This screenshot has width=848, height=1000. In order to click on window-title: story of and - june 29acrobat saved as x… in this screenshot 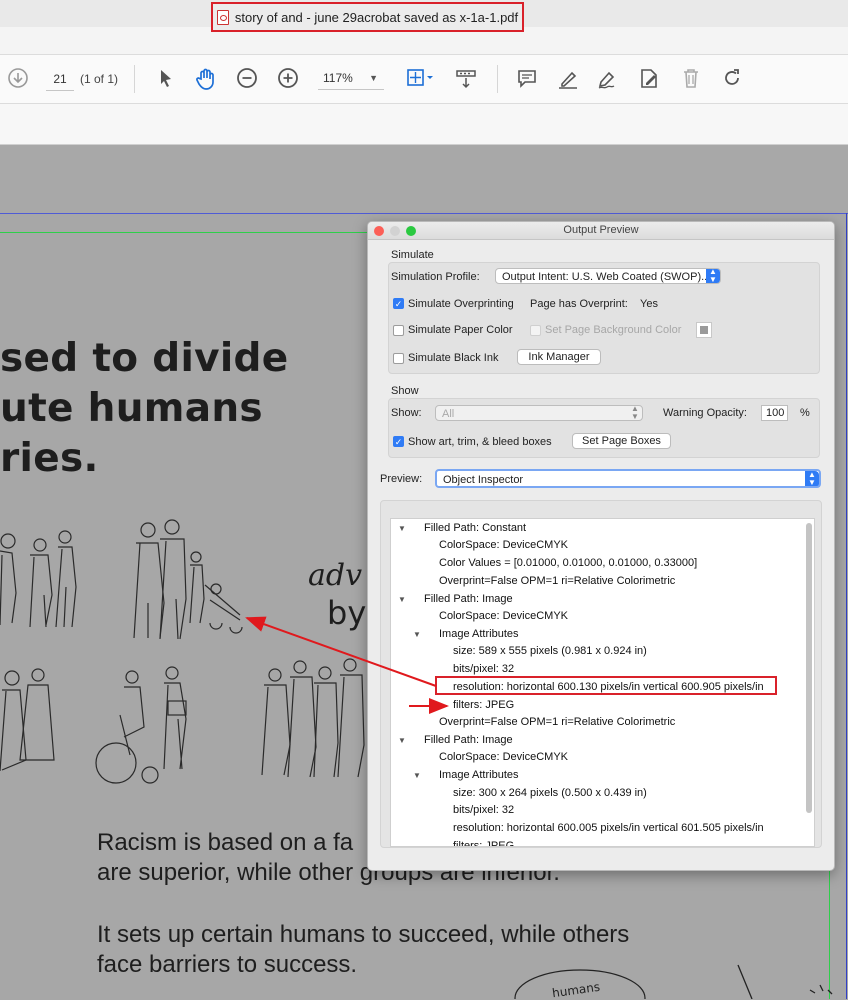, I will do `click(367, 17)`.